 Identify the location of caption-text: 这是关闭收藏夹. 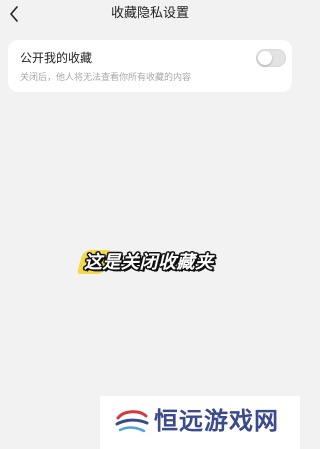
(149, 262).